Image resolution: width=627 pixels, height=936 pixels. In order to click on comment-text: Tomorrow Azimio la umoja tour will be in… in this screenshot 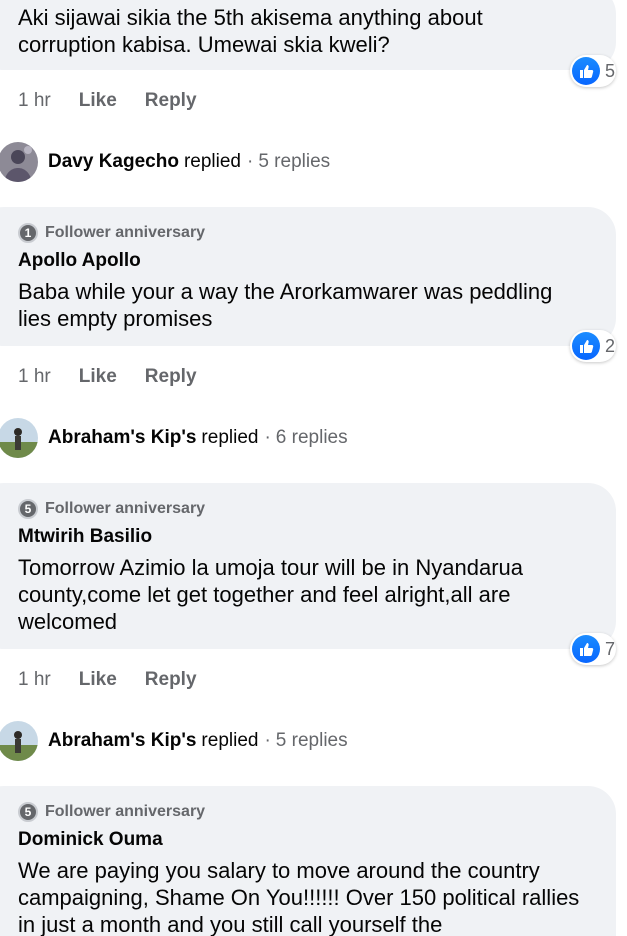, I will do `click(270, 594)`.